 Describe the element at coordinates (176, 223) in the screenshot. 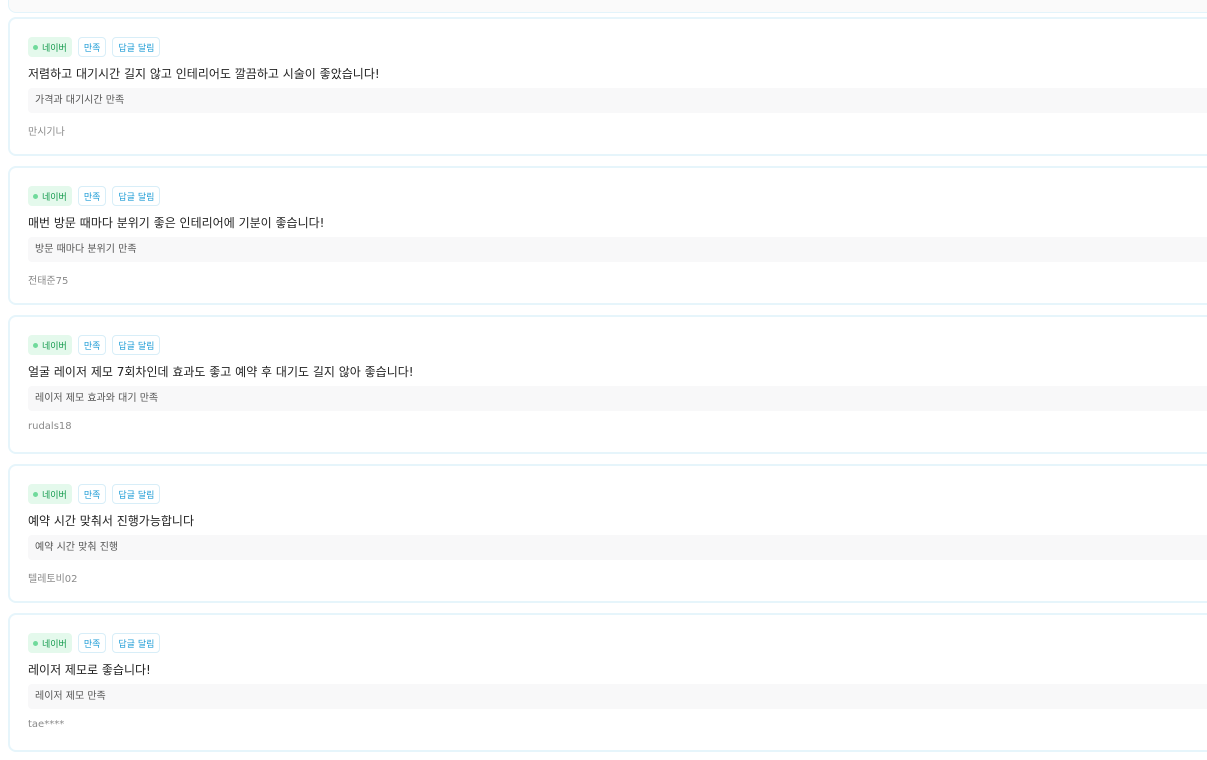

I see `review-text: 매번 방문 때마다 분위기 좋은 인테리어에 기분이 좋습니다!` at that location.